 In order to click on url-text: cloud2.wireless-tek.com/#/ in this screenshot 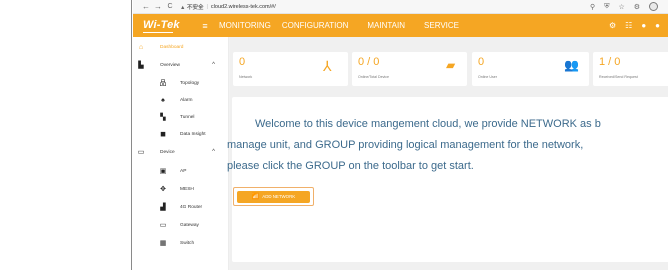, I will do `click(243, 6)`.